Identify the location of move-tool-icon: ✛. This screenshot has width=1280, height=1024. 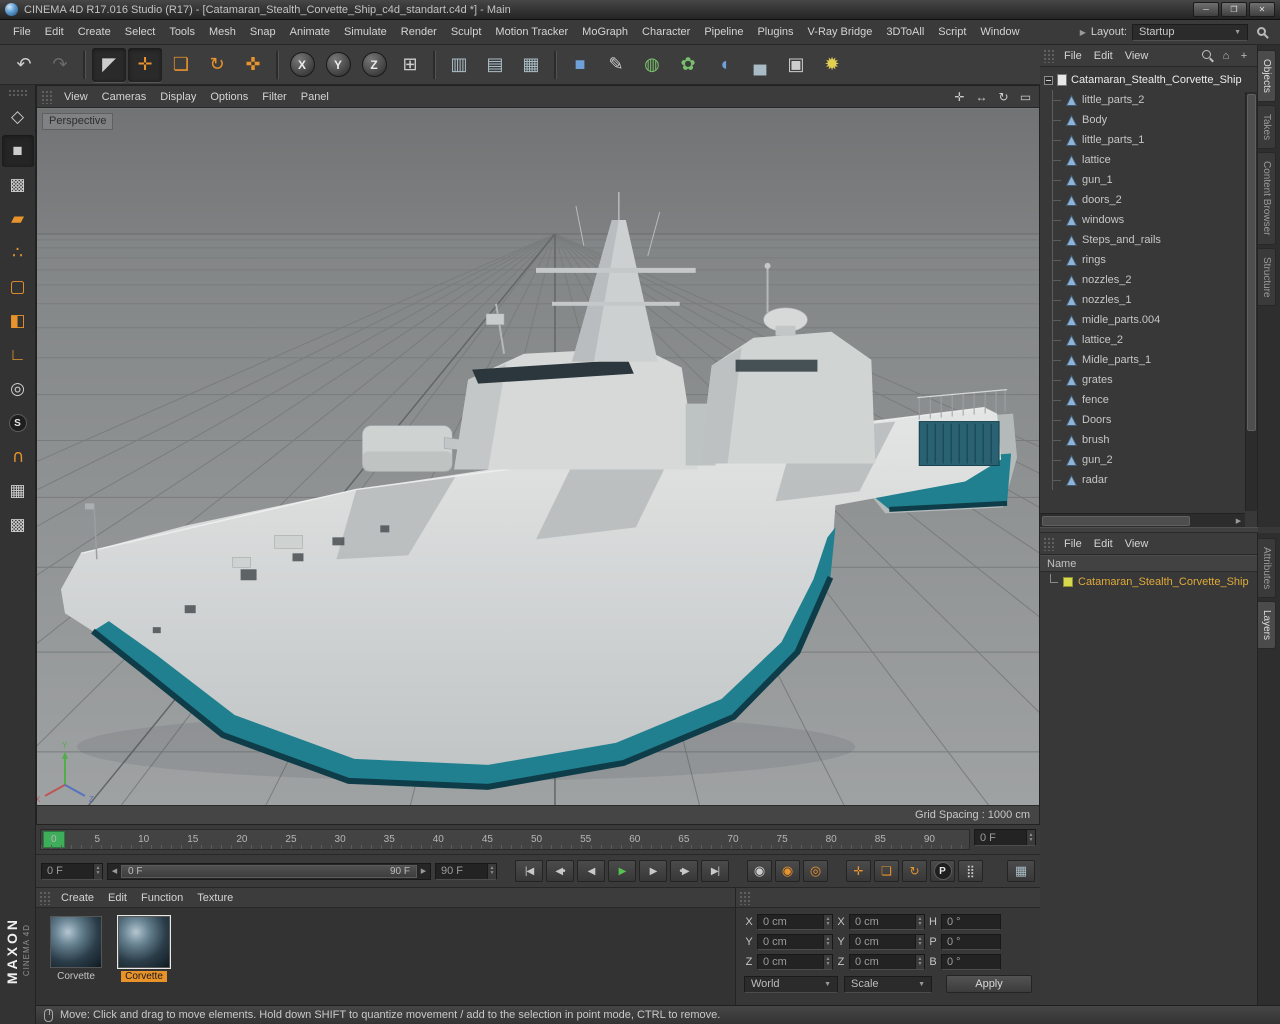
(145, 64).